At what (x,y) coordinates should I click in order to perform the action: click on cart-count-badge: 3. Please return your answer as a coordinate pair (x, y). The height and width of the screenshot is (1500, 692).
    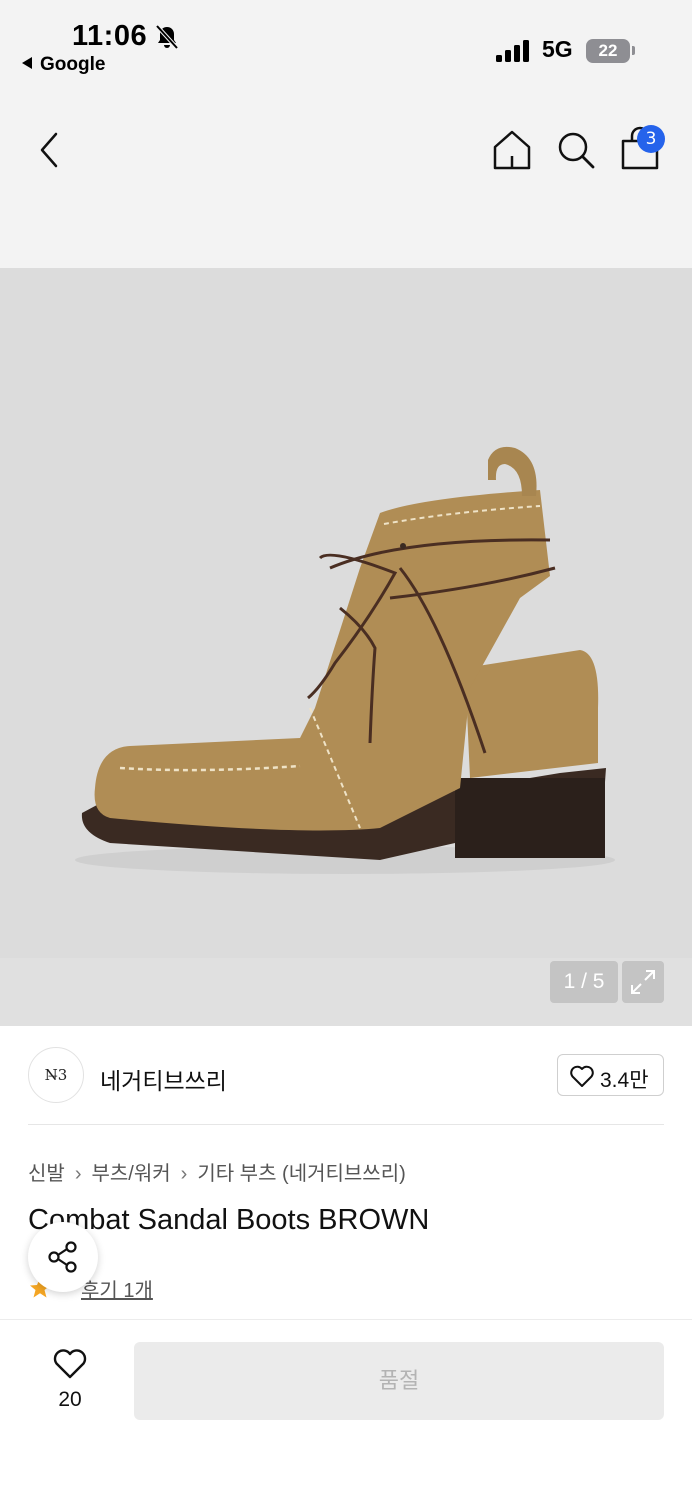
    Looking at the image, I should click on (651, 139).